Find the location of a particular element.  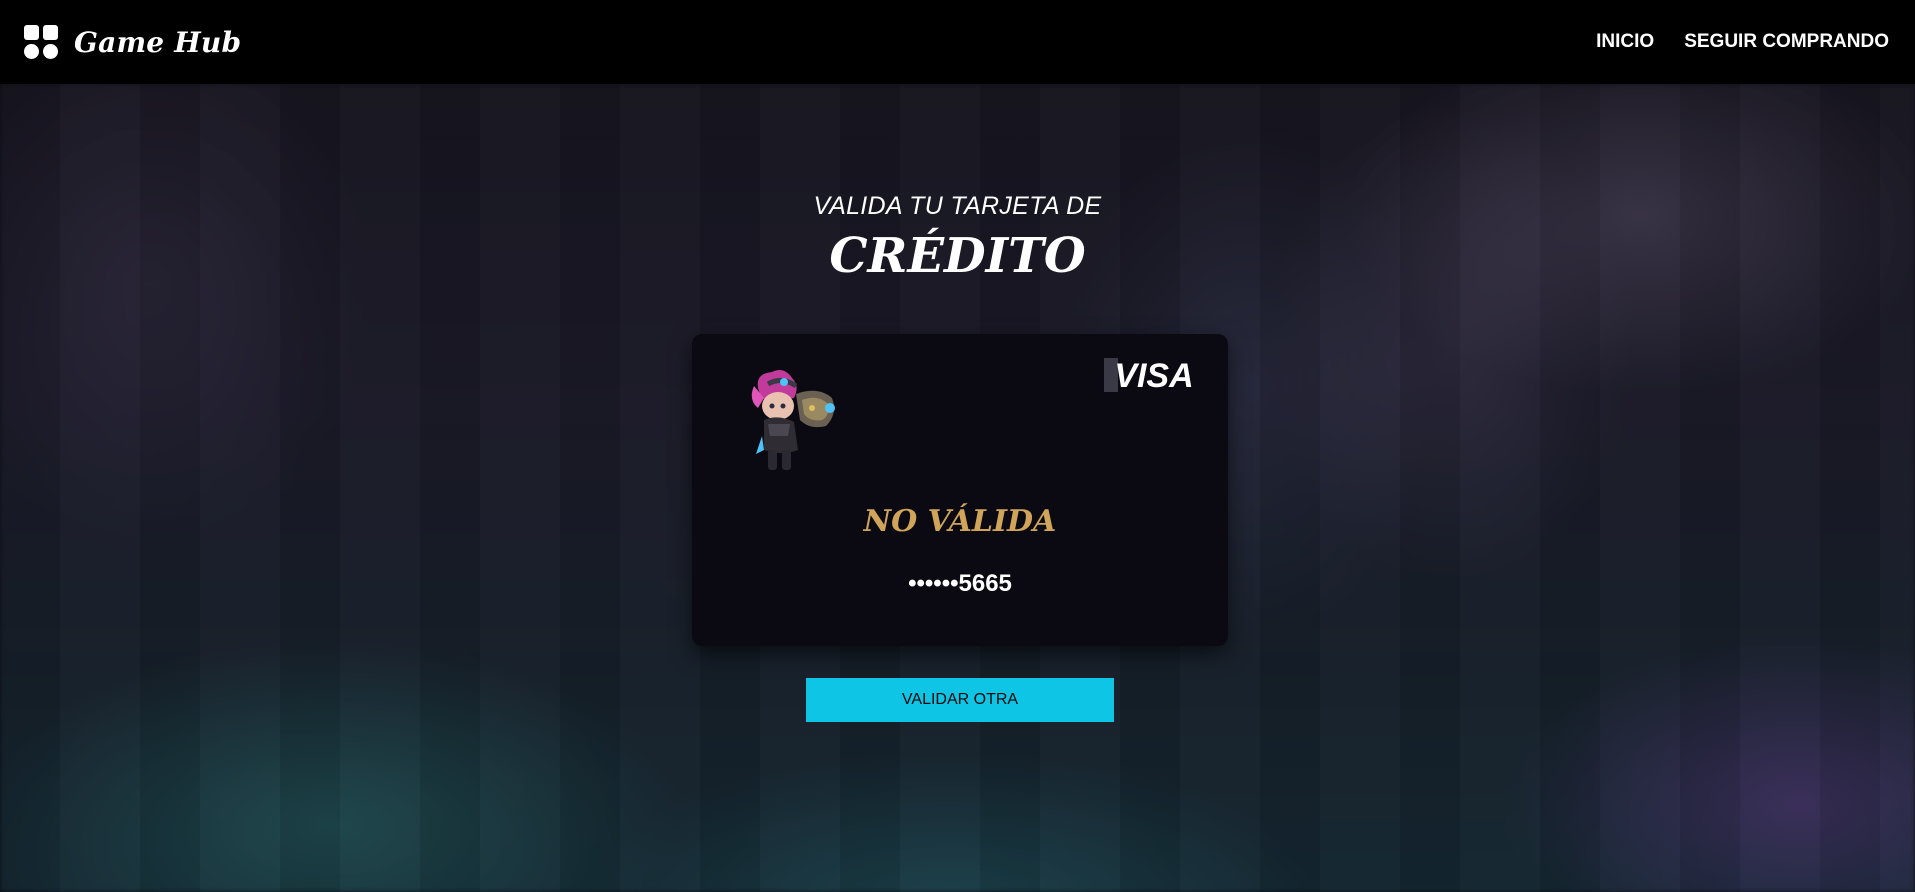

page-subtitle: VALIDA TU TARJETA DE is located at coordinates (957, 206).